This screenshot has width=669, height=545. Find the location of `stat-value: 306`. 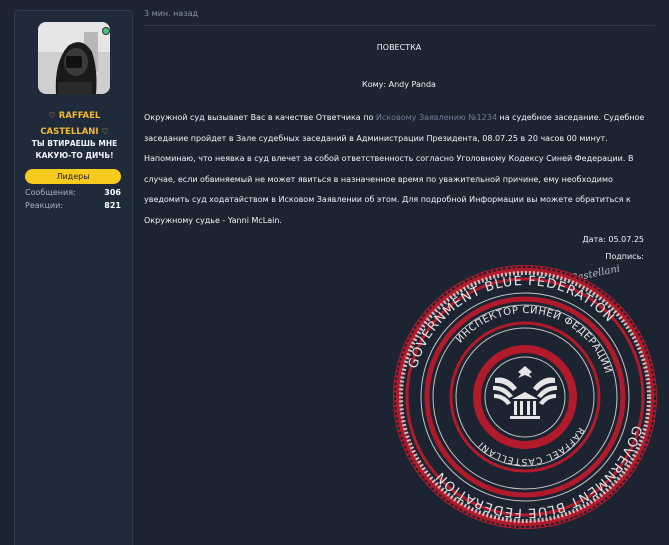

stat-value: 306 is located at coordinates (112, 192).